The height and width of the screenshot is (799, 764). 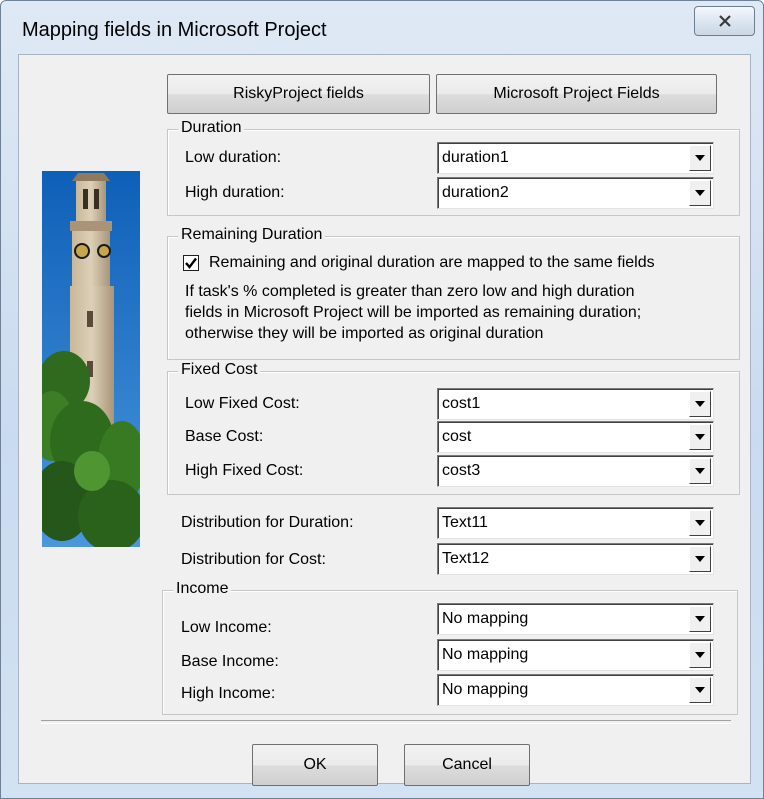 I want to click on distribution-duration-select: Text11, so click(x=575, y=523).